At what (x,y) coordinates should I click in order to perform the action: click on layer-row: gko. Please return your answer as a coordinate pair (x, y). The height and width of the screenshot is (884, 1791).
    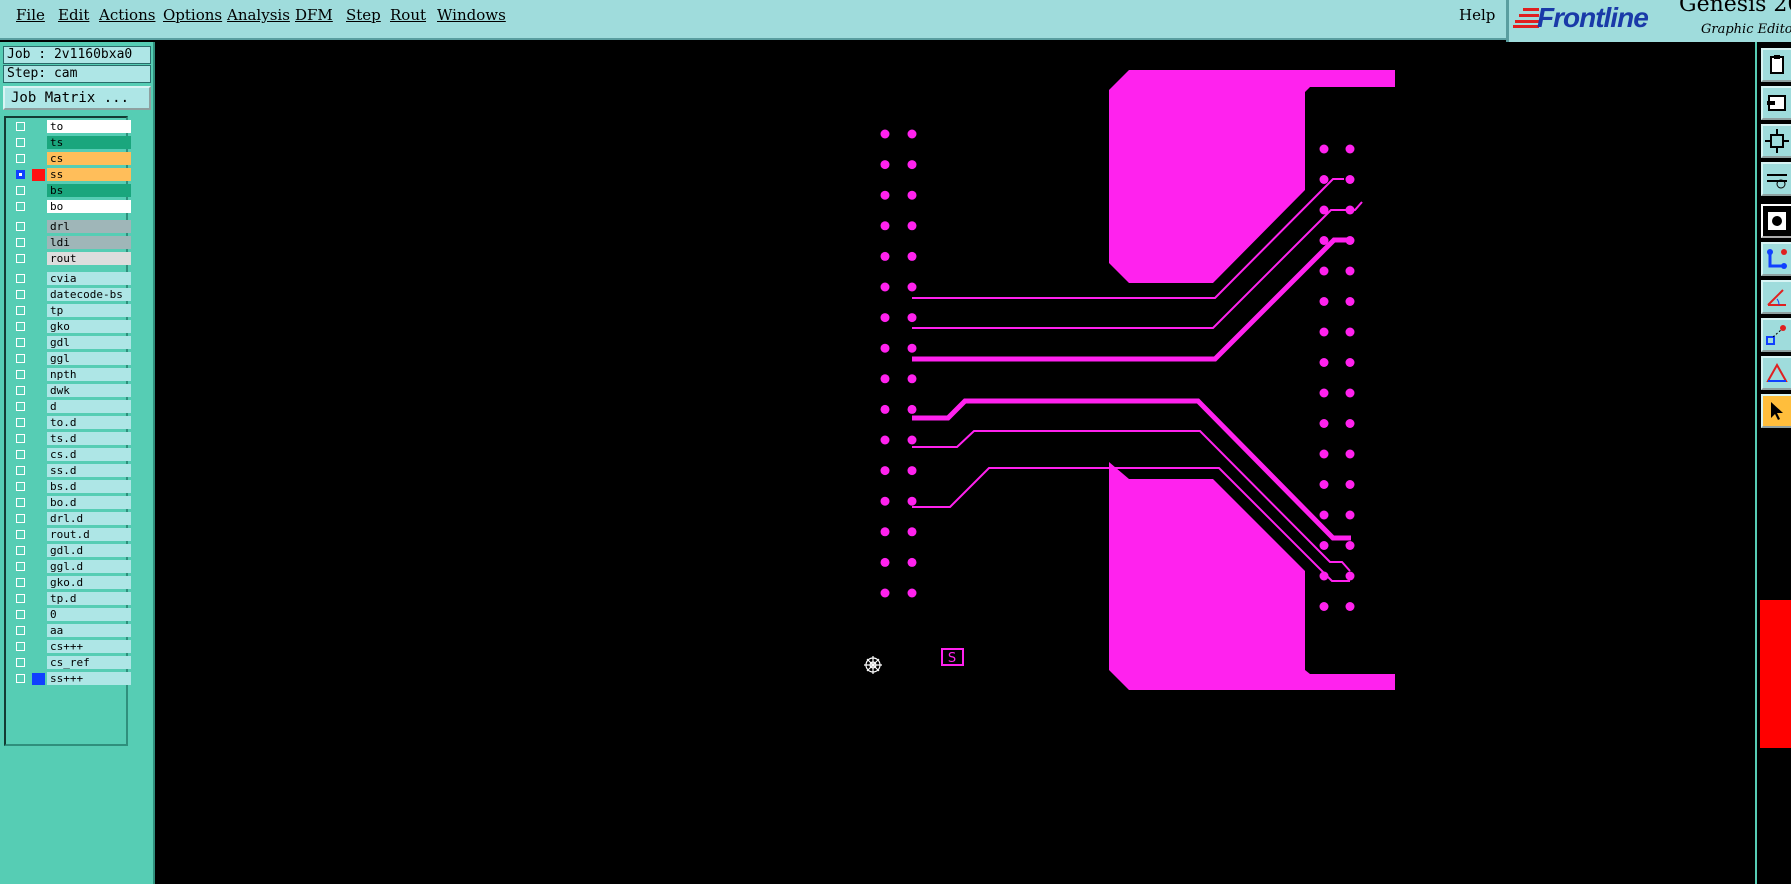
    Looking at the image, I should click on (70, 327).